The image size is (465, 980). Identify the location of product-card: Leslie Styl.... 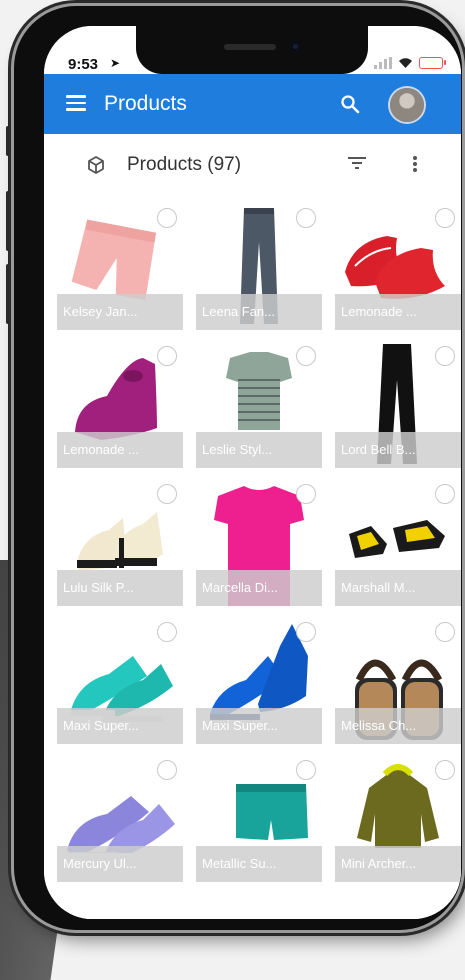
(259, 404).